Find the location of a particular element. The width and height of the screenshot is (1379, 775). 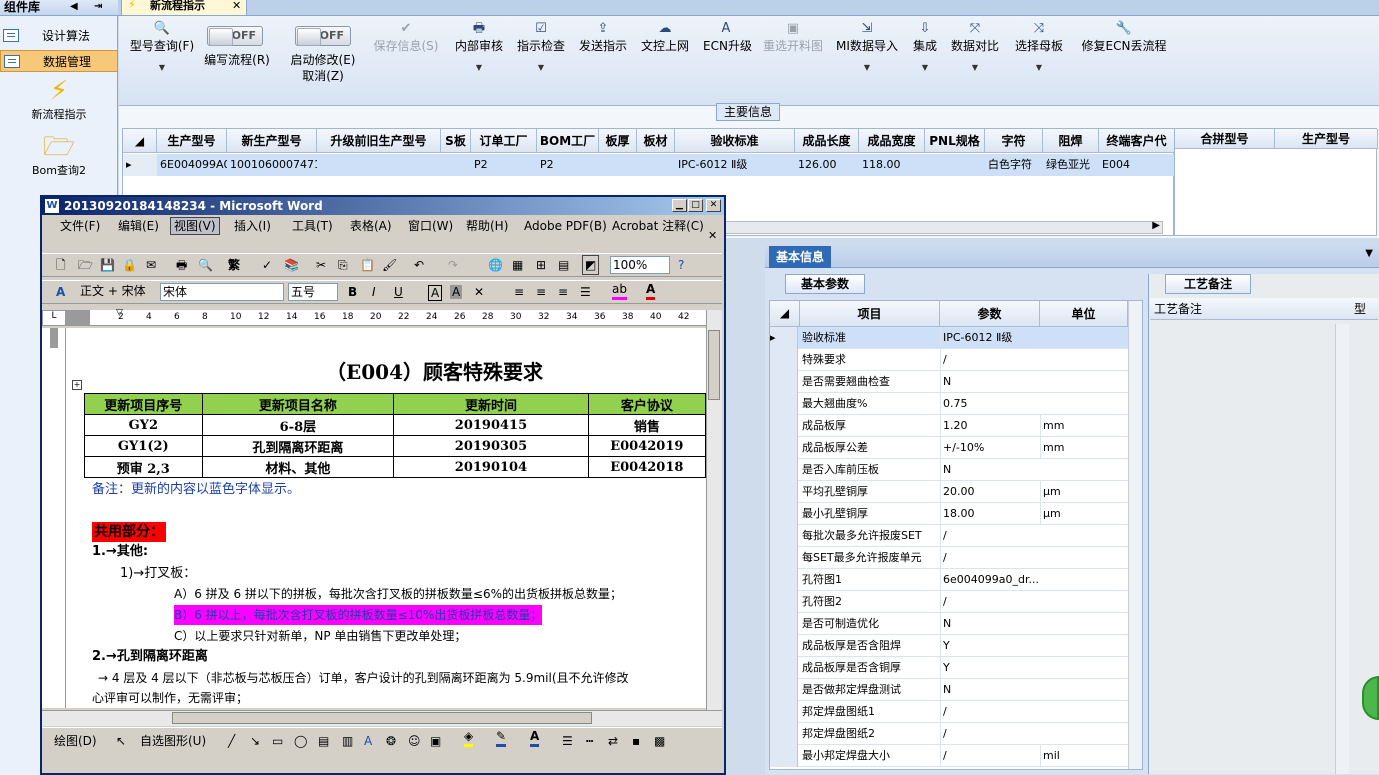

shadow-icon: ▪ is located at coordinates (636, 741).